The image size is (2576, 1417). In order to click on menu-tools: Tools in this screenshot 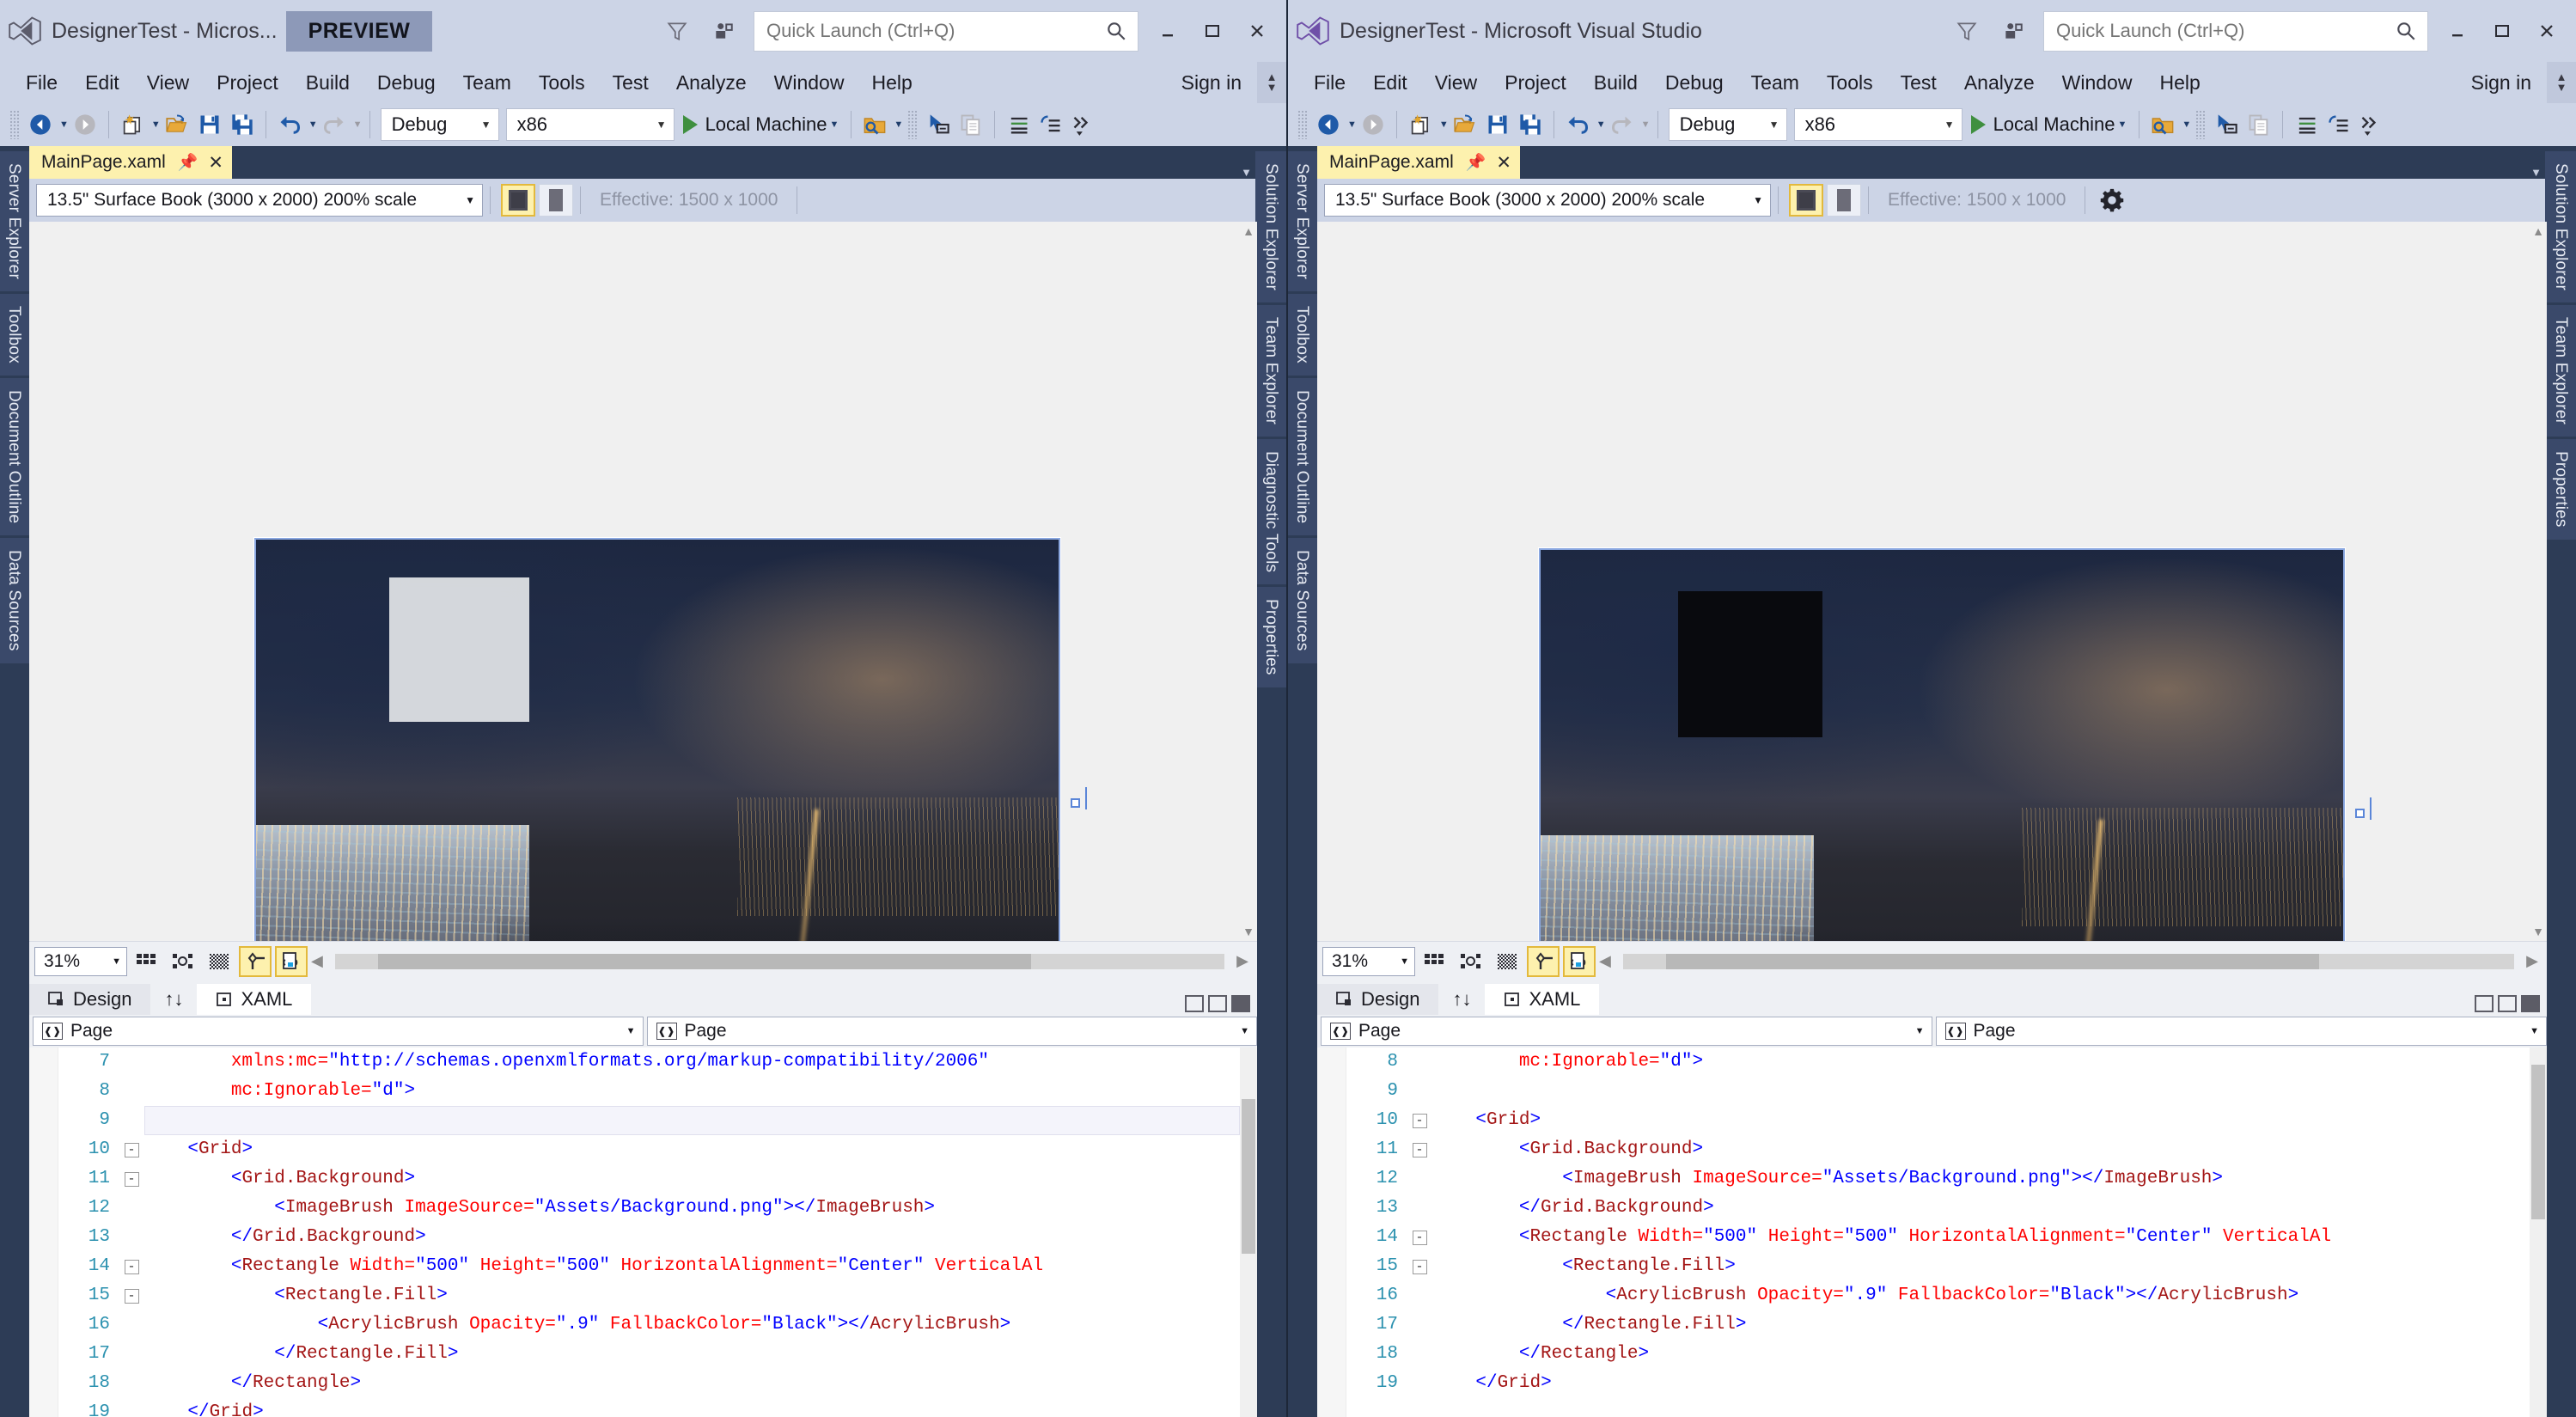, I will do `click(562, 82)`.